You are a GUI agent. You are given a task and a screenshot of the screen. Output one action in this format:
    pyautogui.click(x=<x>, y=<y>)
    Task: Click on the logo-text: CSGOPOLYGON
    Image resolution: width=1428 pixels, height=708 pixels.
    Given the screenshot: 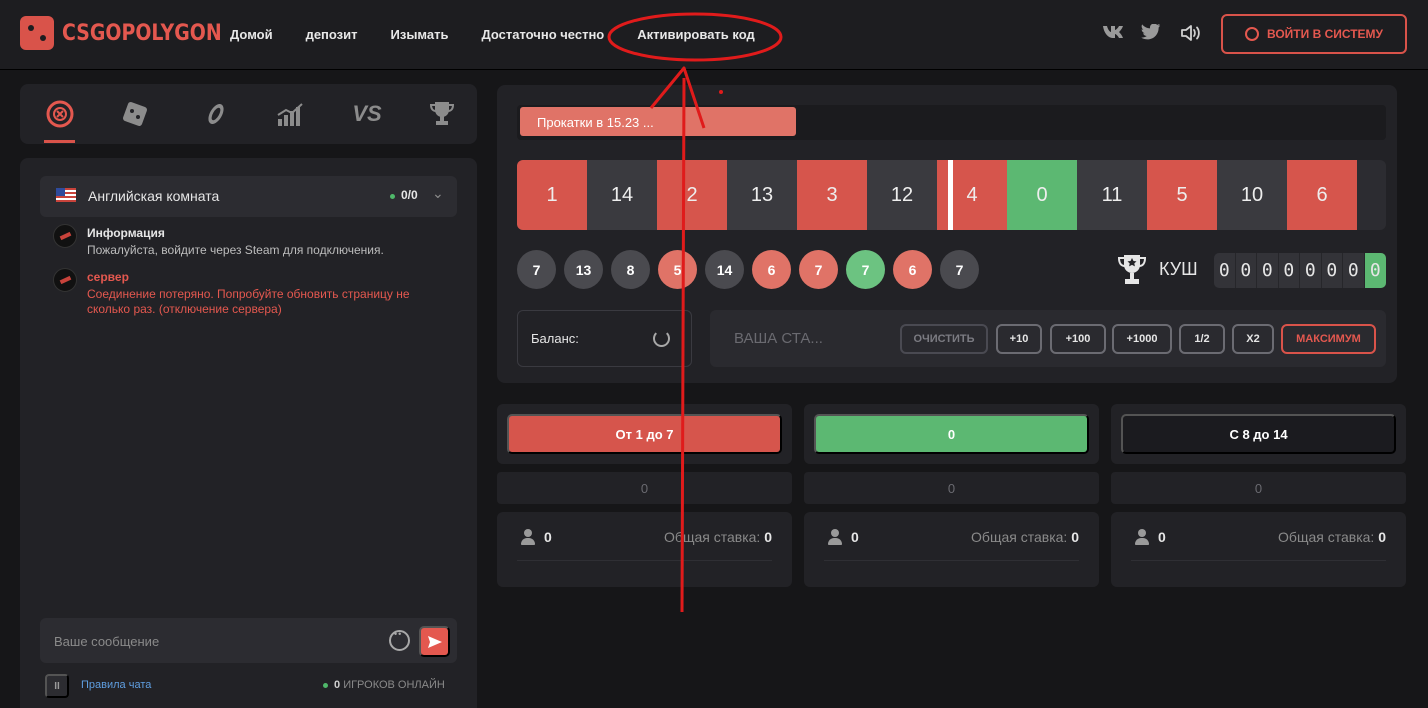 What is the action you would take?
    pyautogui.click(x=142, y=33)
    